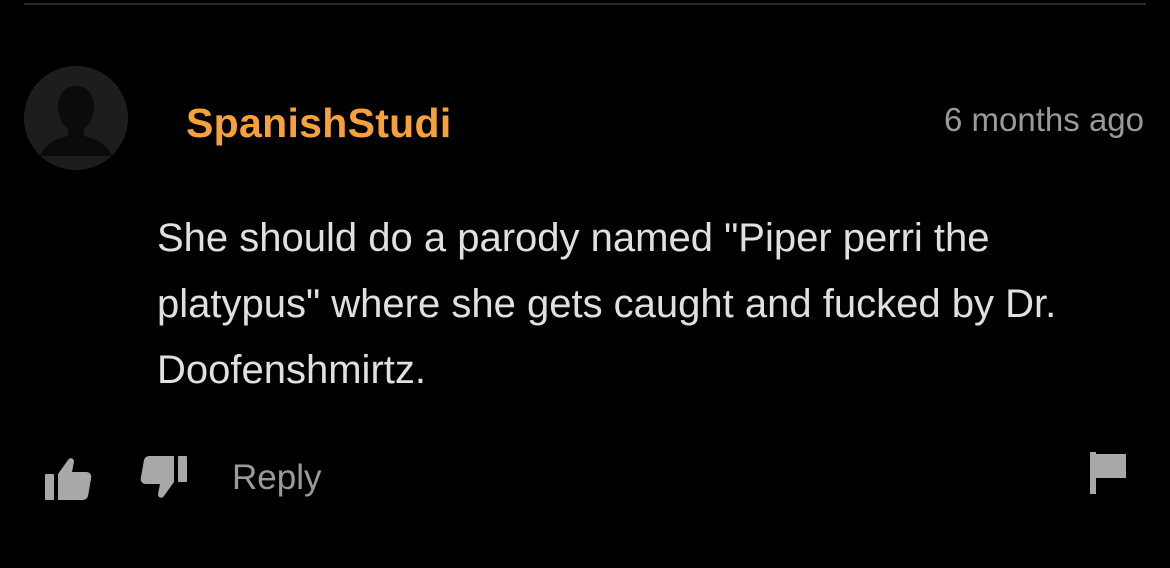  Describe the element at coordinates (276, 478) in the screenshot. I see `reply-button: Reply` at that location.